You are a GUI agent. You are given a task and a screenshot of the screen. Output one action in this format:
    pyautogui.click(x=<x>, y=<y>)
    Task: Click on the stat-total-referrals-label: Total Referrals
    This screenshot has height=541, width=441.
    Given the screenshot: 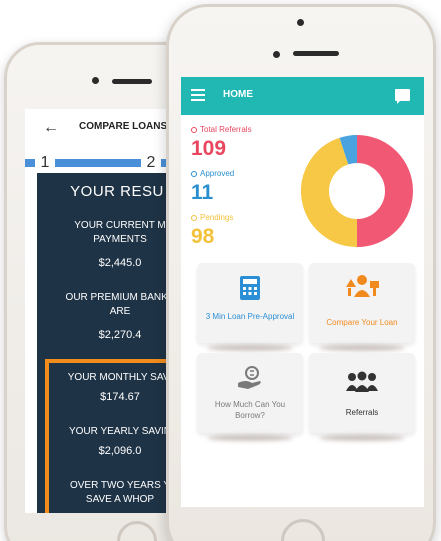 What is the action you would take?
    pyautogui.click(x=221, y=129)
    